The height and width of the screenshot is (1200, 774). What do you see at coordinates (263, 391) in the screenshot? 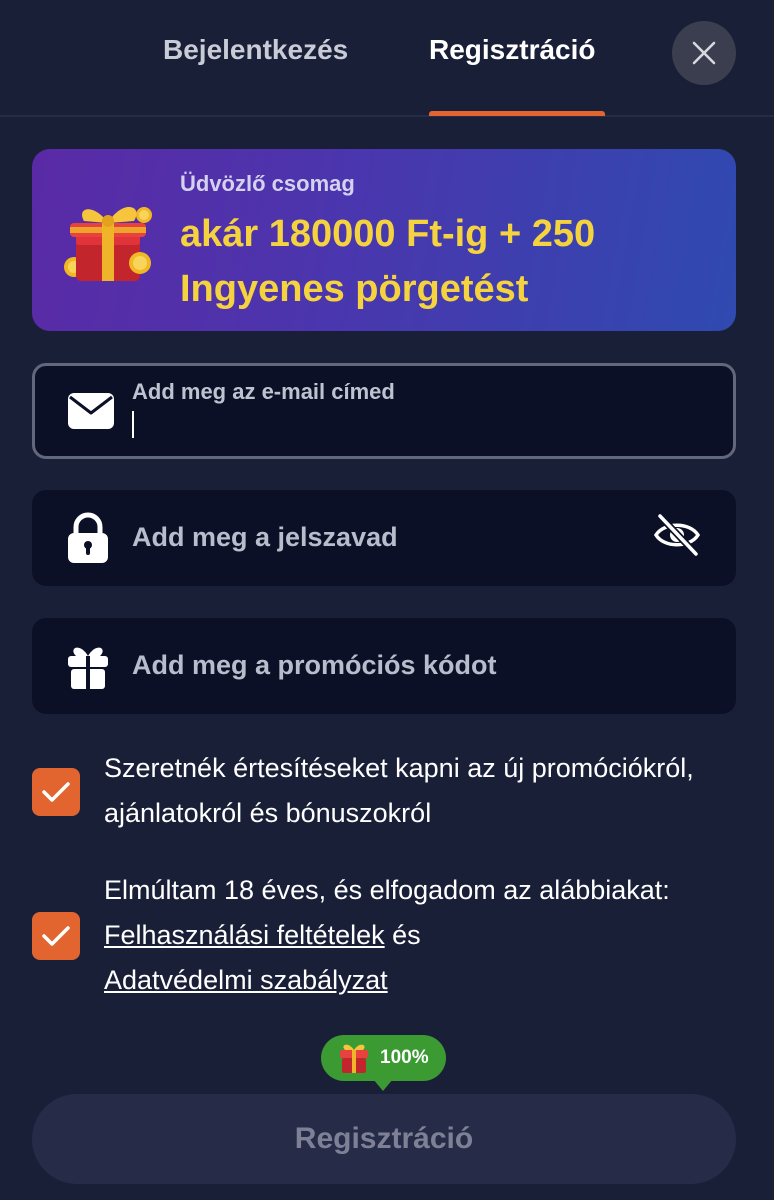
I see `email-field-label: Add meg az e-mail címed` at bounding box center [263, 391].